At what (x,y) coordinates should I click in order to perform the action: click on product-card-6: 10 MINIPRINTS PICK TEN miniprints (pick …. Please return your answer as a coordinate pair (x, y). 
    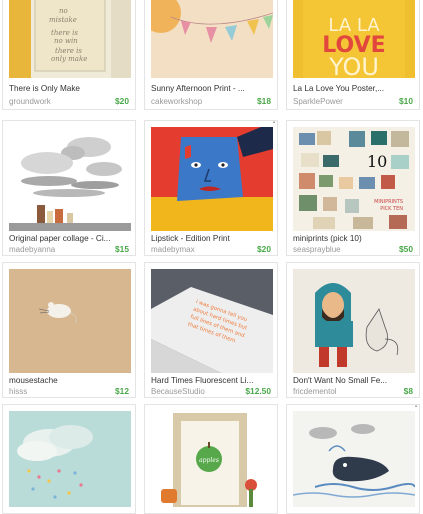
    Looking at the image, I should click on (353, 188).